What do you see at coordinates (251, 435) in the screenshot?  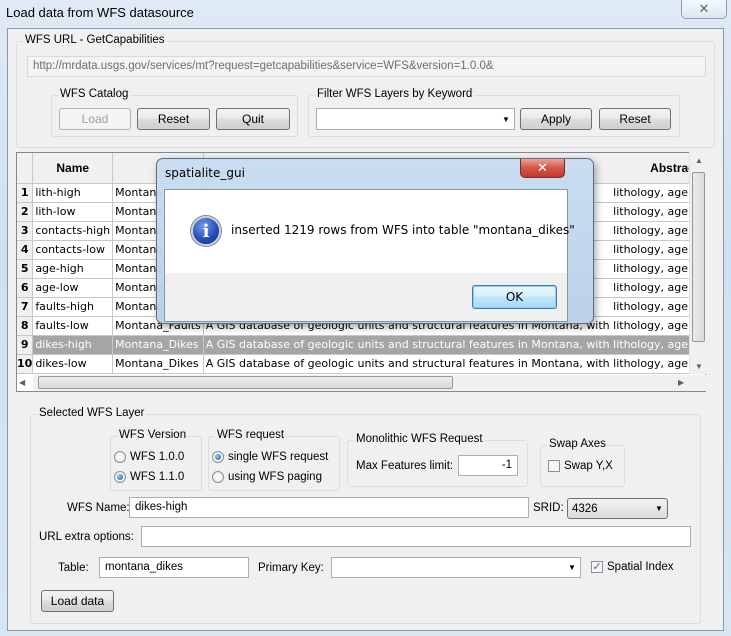 I see `wfs-request-group-label: WFS request` at bounding box center [251, 435].